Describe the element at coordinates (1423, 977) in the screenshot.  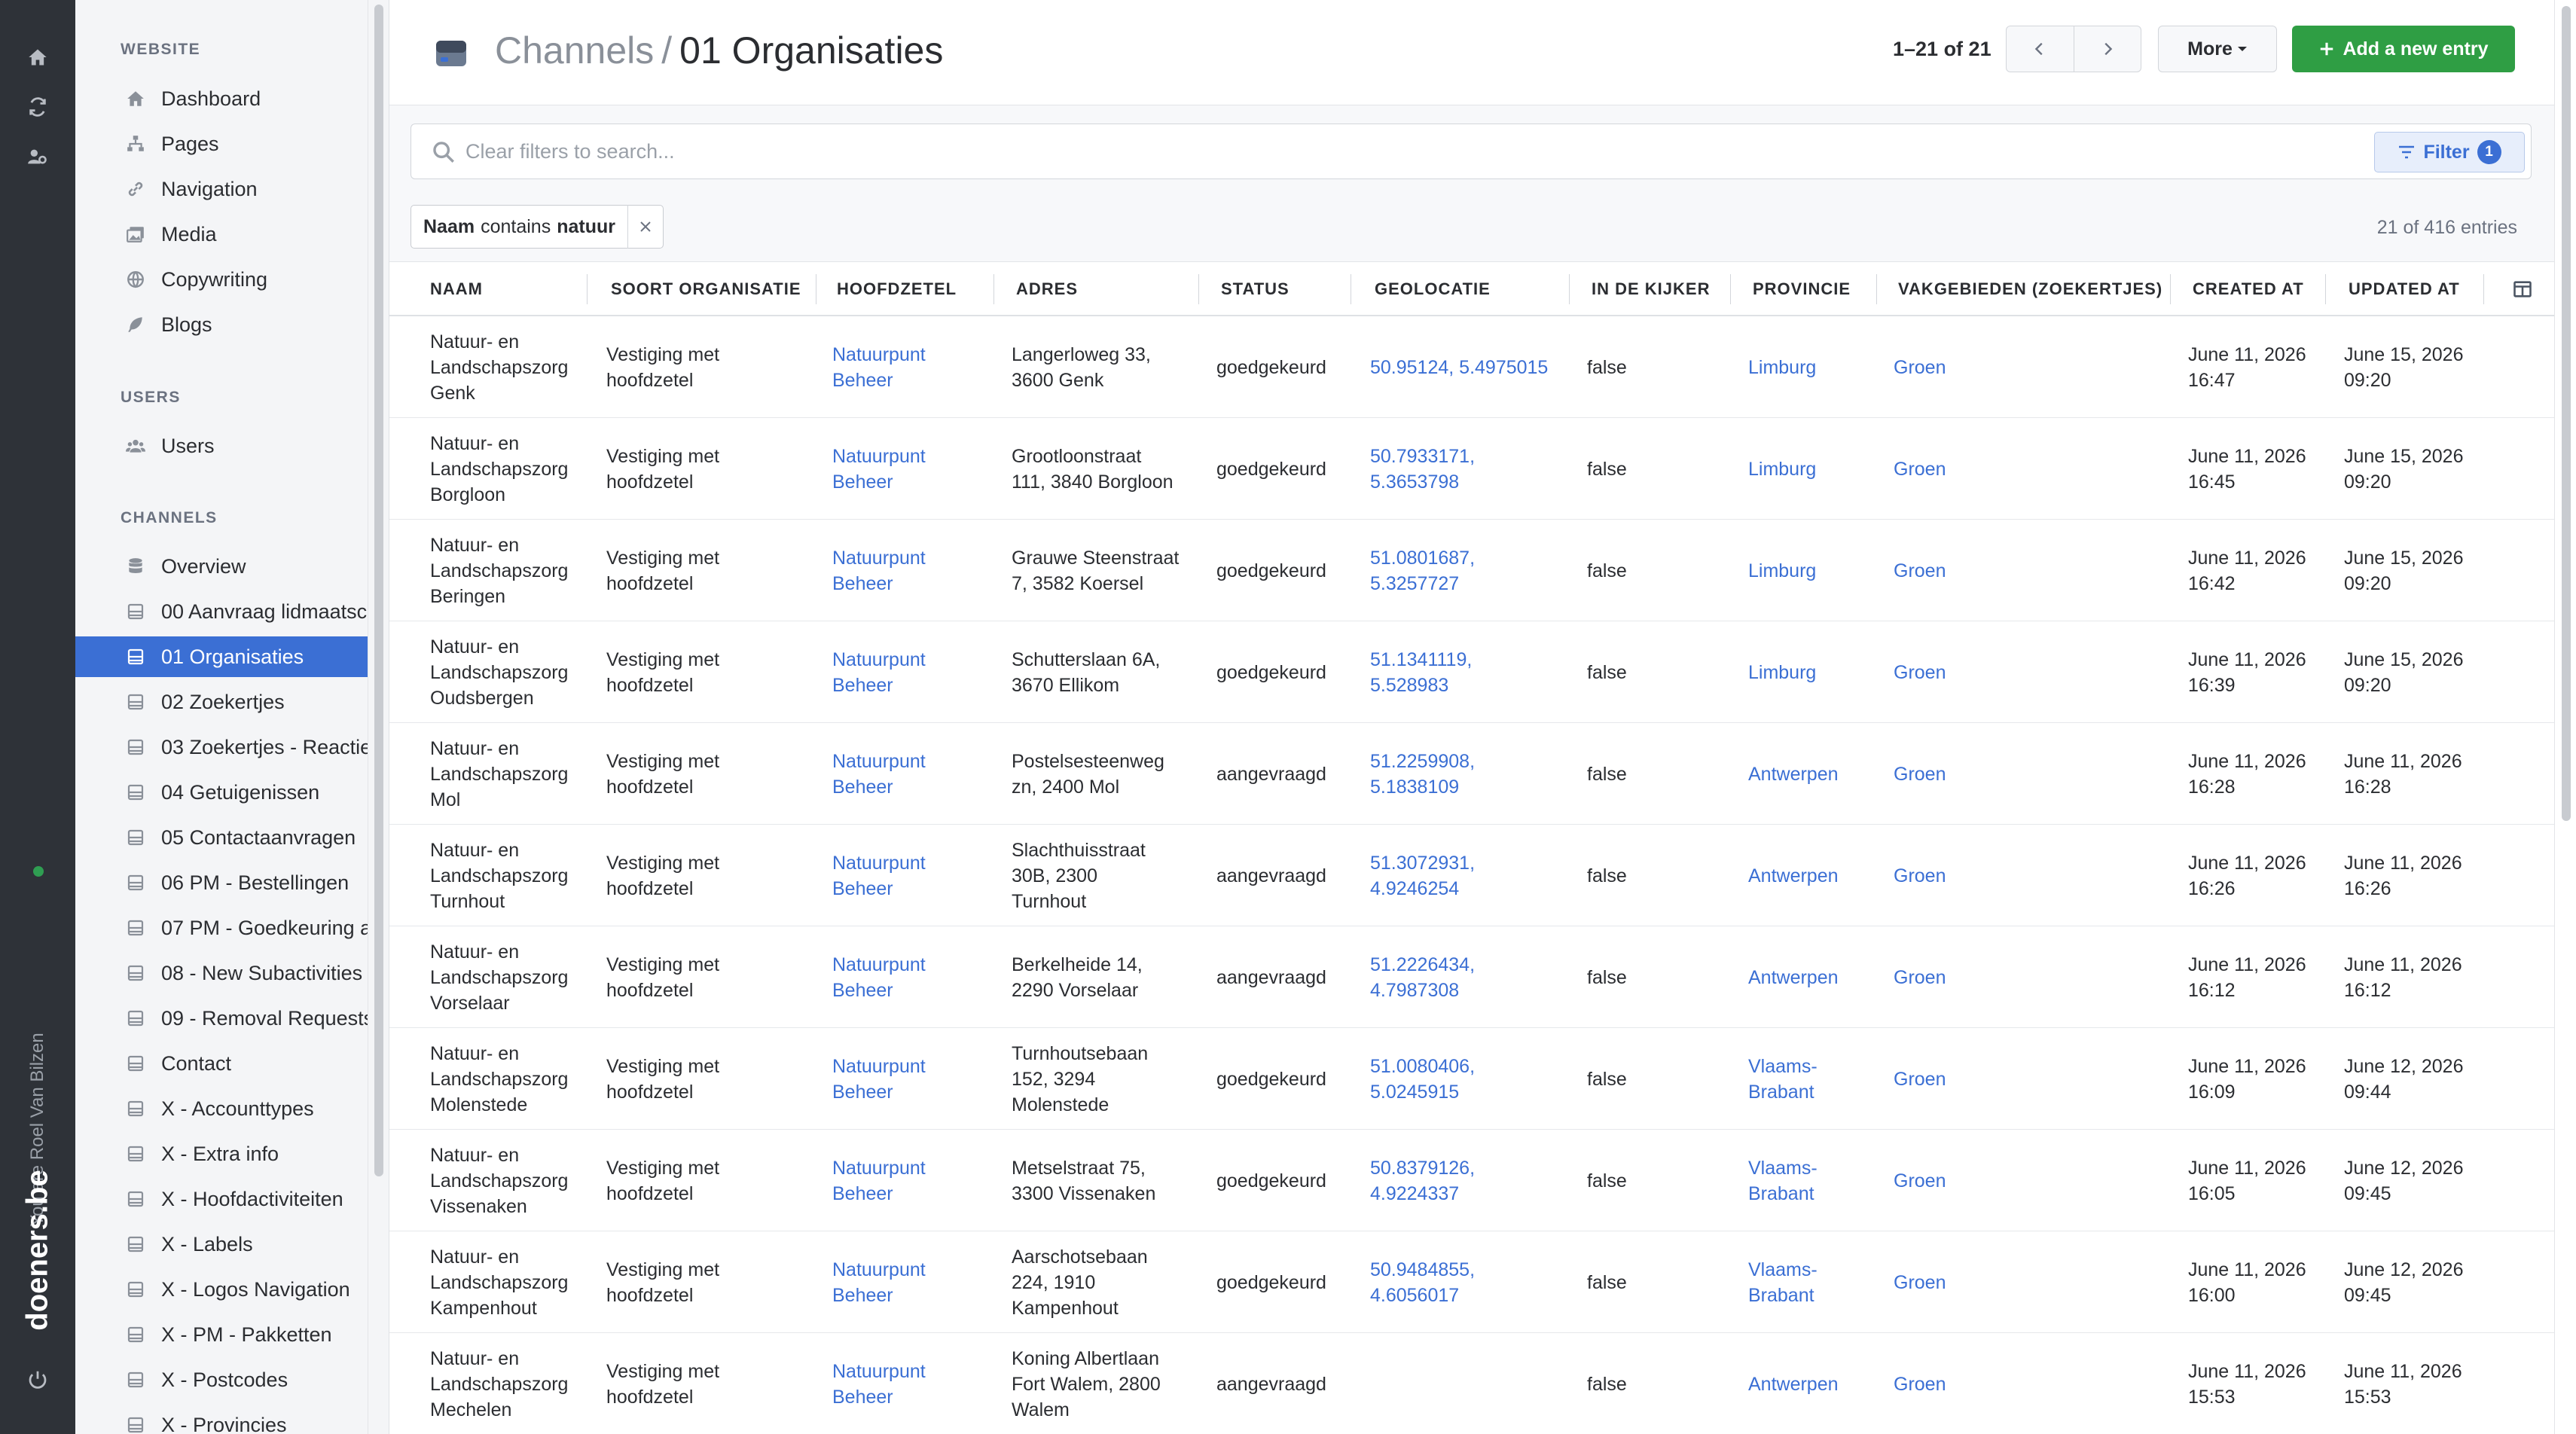
I see `geolocatie-link: 51.2226434, 4.7987308` at that location.